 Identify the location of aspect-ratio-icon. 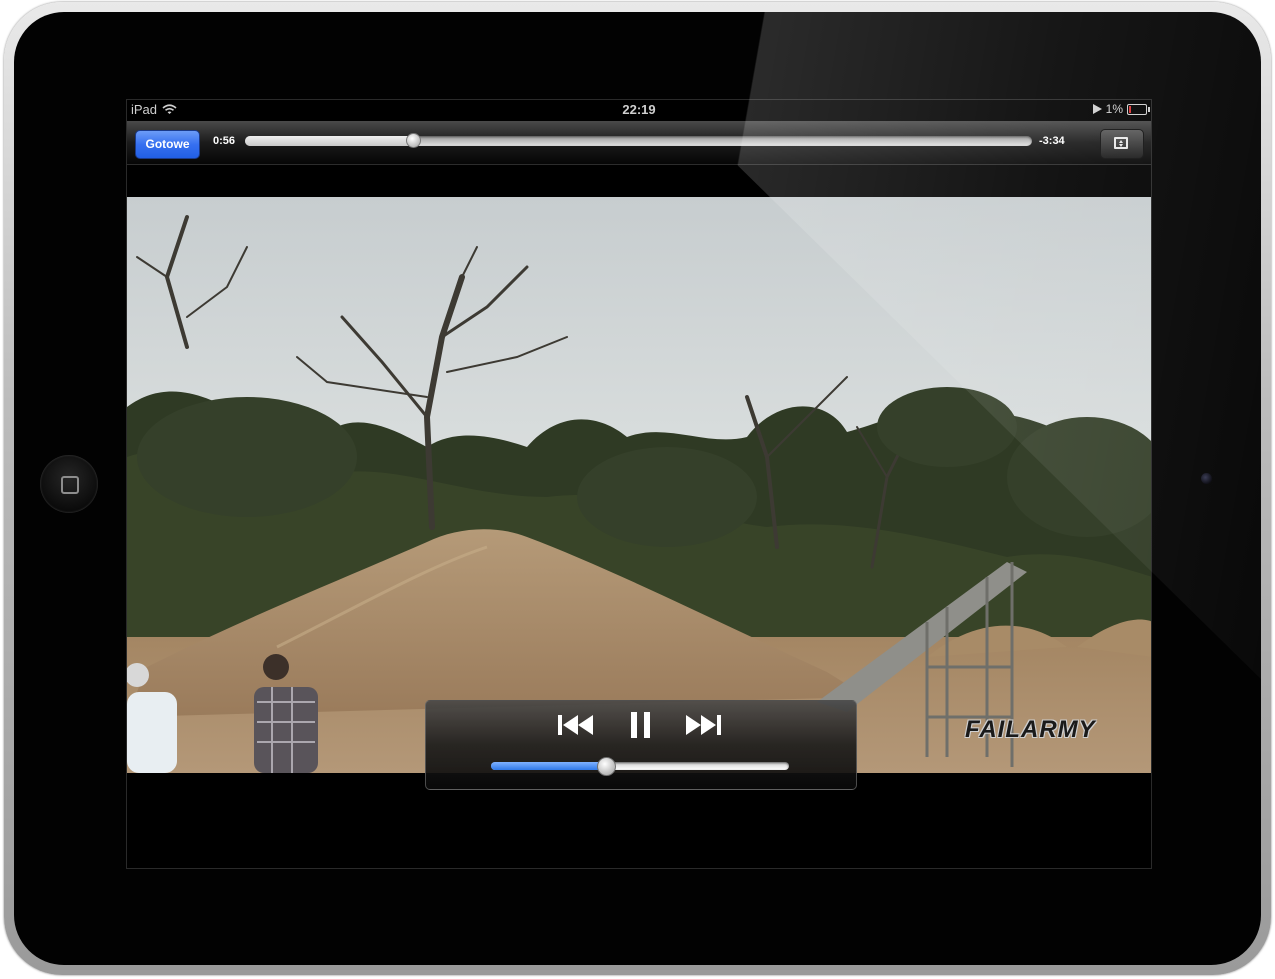
(1121, 143).